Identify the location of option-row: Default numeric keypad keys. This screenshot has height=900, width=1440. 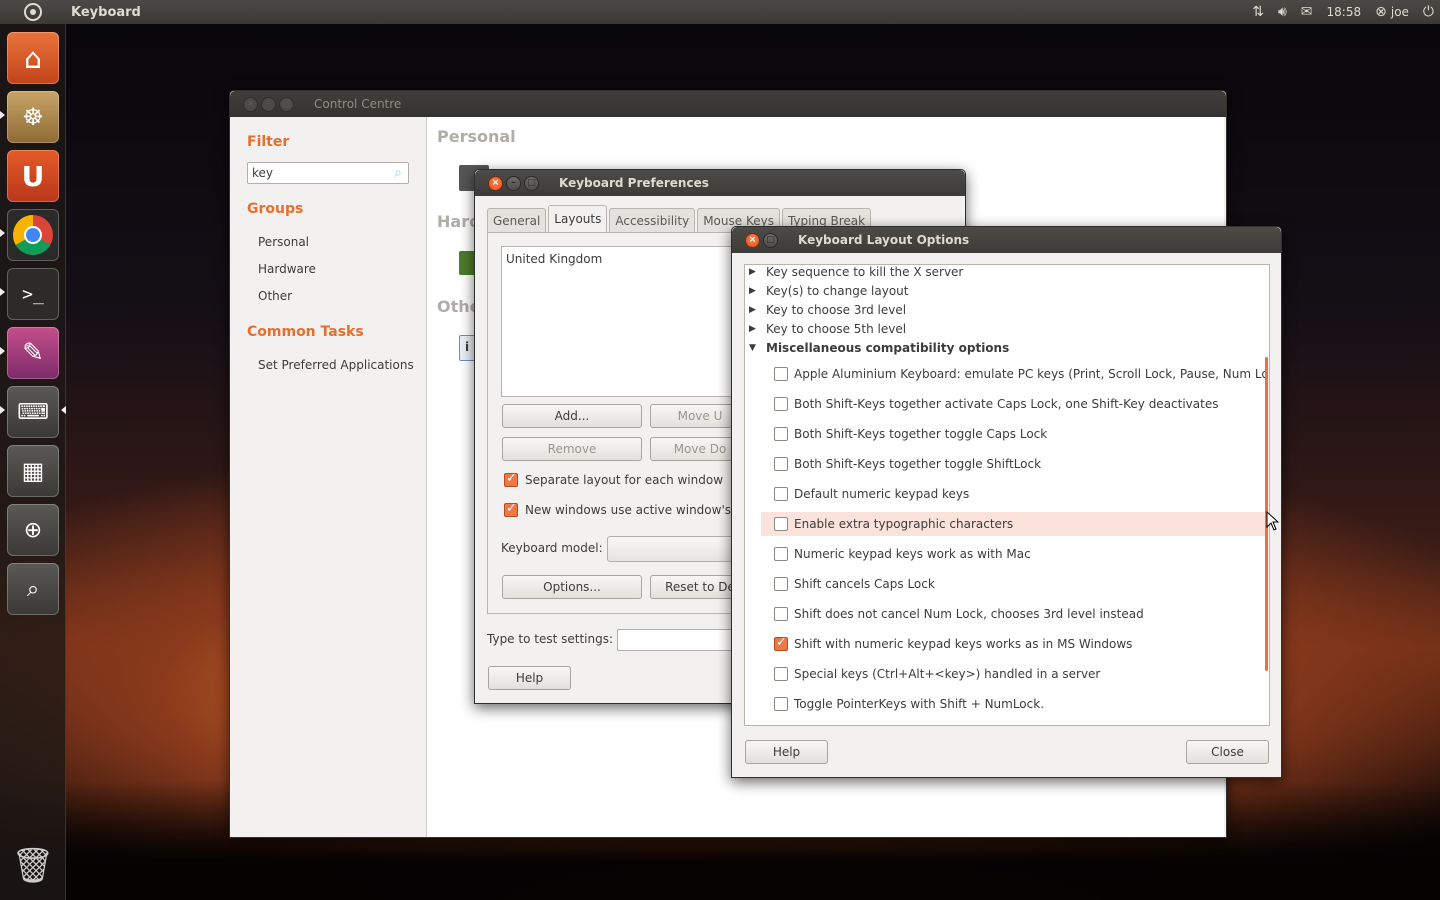
(1014, 494).